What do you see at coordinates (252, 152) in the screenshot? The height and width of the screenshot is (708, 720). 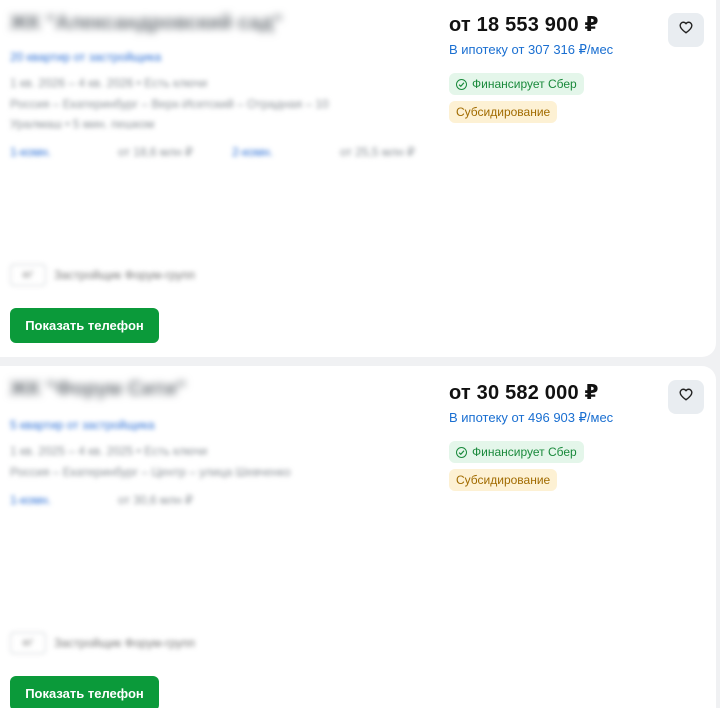 I see `room-type-2: 2-комн.` at bounding box center [252, 152].